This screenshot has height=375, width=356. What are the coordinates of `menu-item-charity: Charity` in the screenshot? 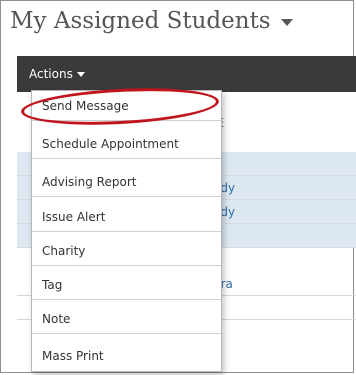 It's located at (126, 251).